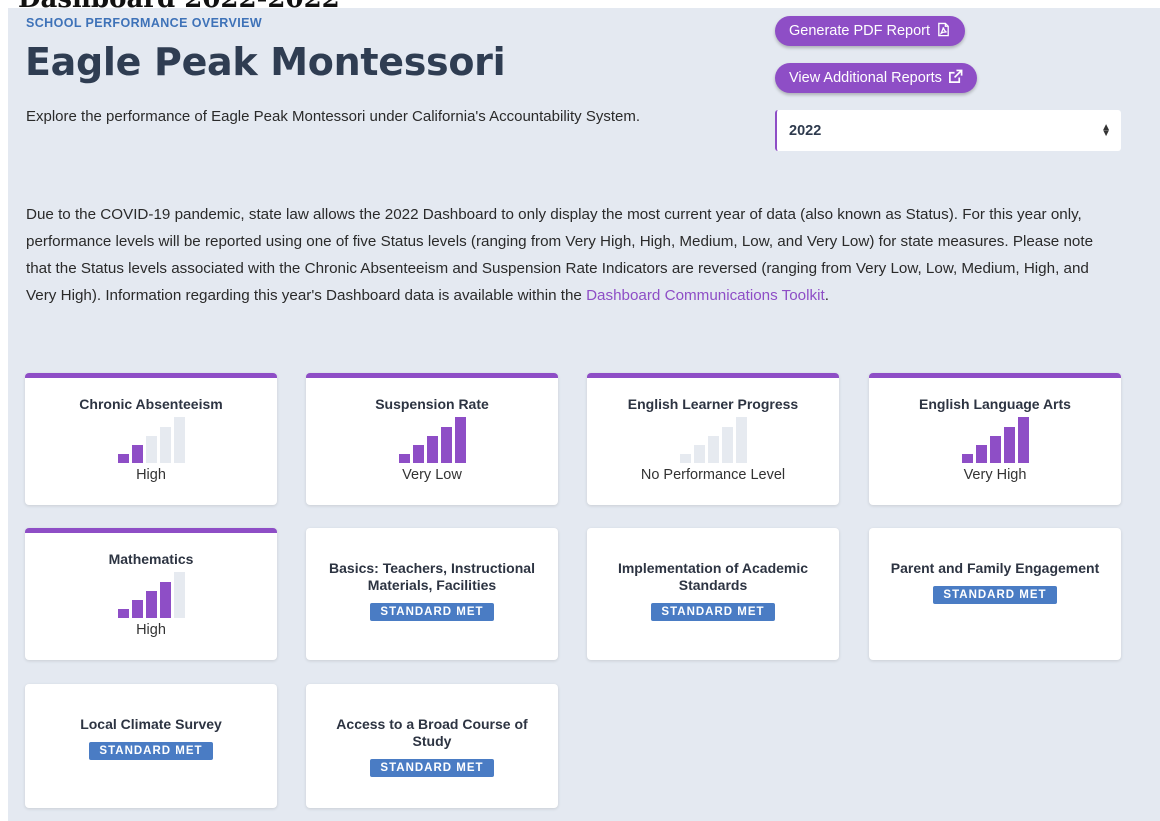 This screenshot has height=821, width=1160. Describe the element at coordinates (995, 568) in the screenshot. I see `local-indicator-title: Parent and Family Engagement` at that location.